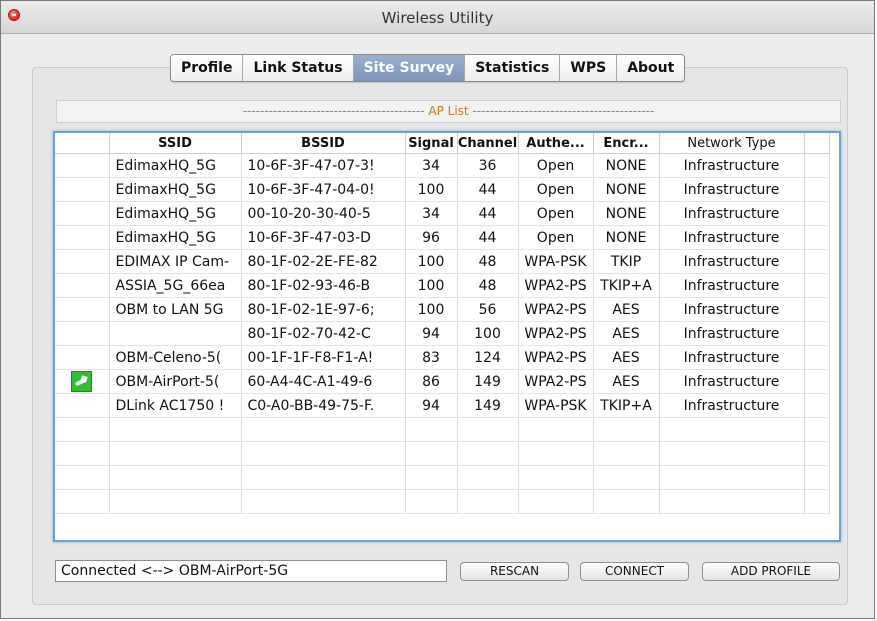 This screenshot has height=621, width=877. I want to click on tab-profile: Profile, so click(207, 68).